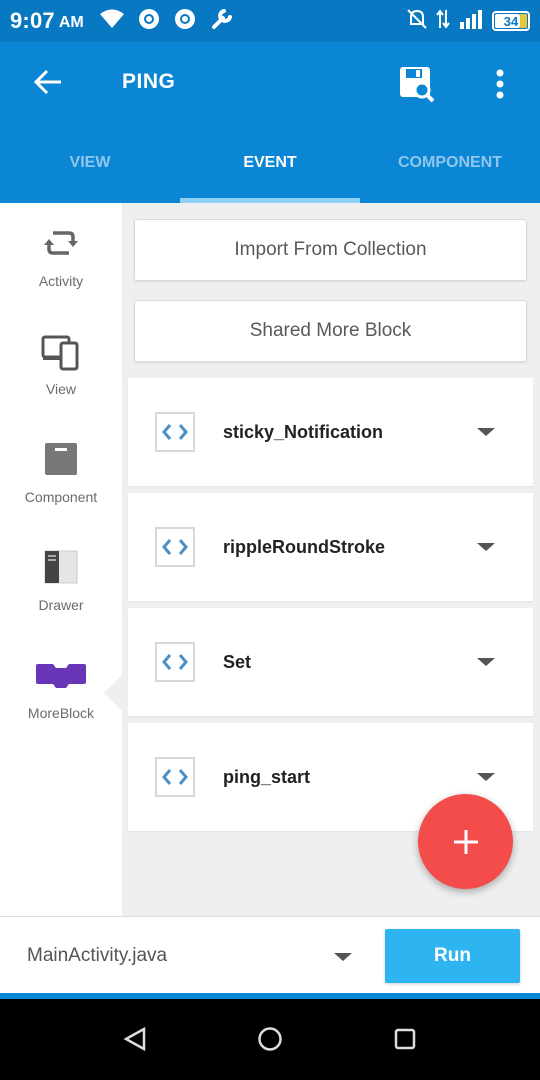  I want to click on triangle-back-icon, so click(134, 1039).